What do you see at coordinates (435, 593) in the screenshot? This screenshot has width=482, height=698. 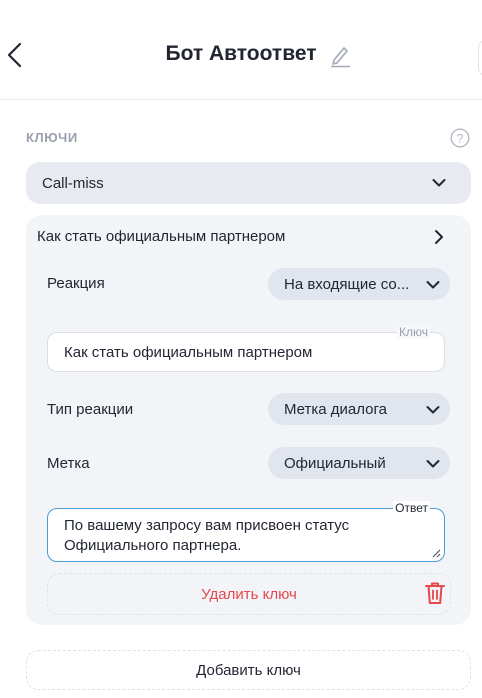 I see `trash-icon` at bounding box center [435, 593].